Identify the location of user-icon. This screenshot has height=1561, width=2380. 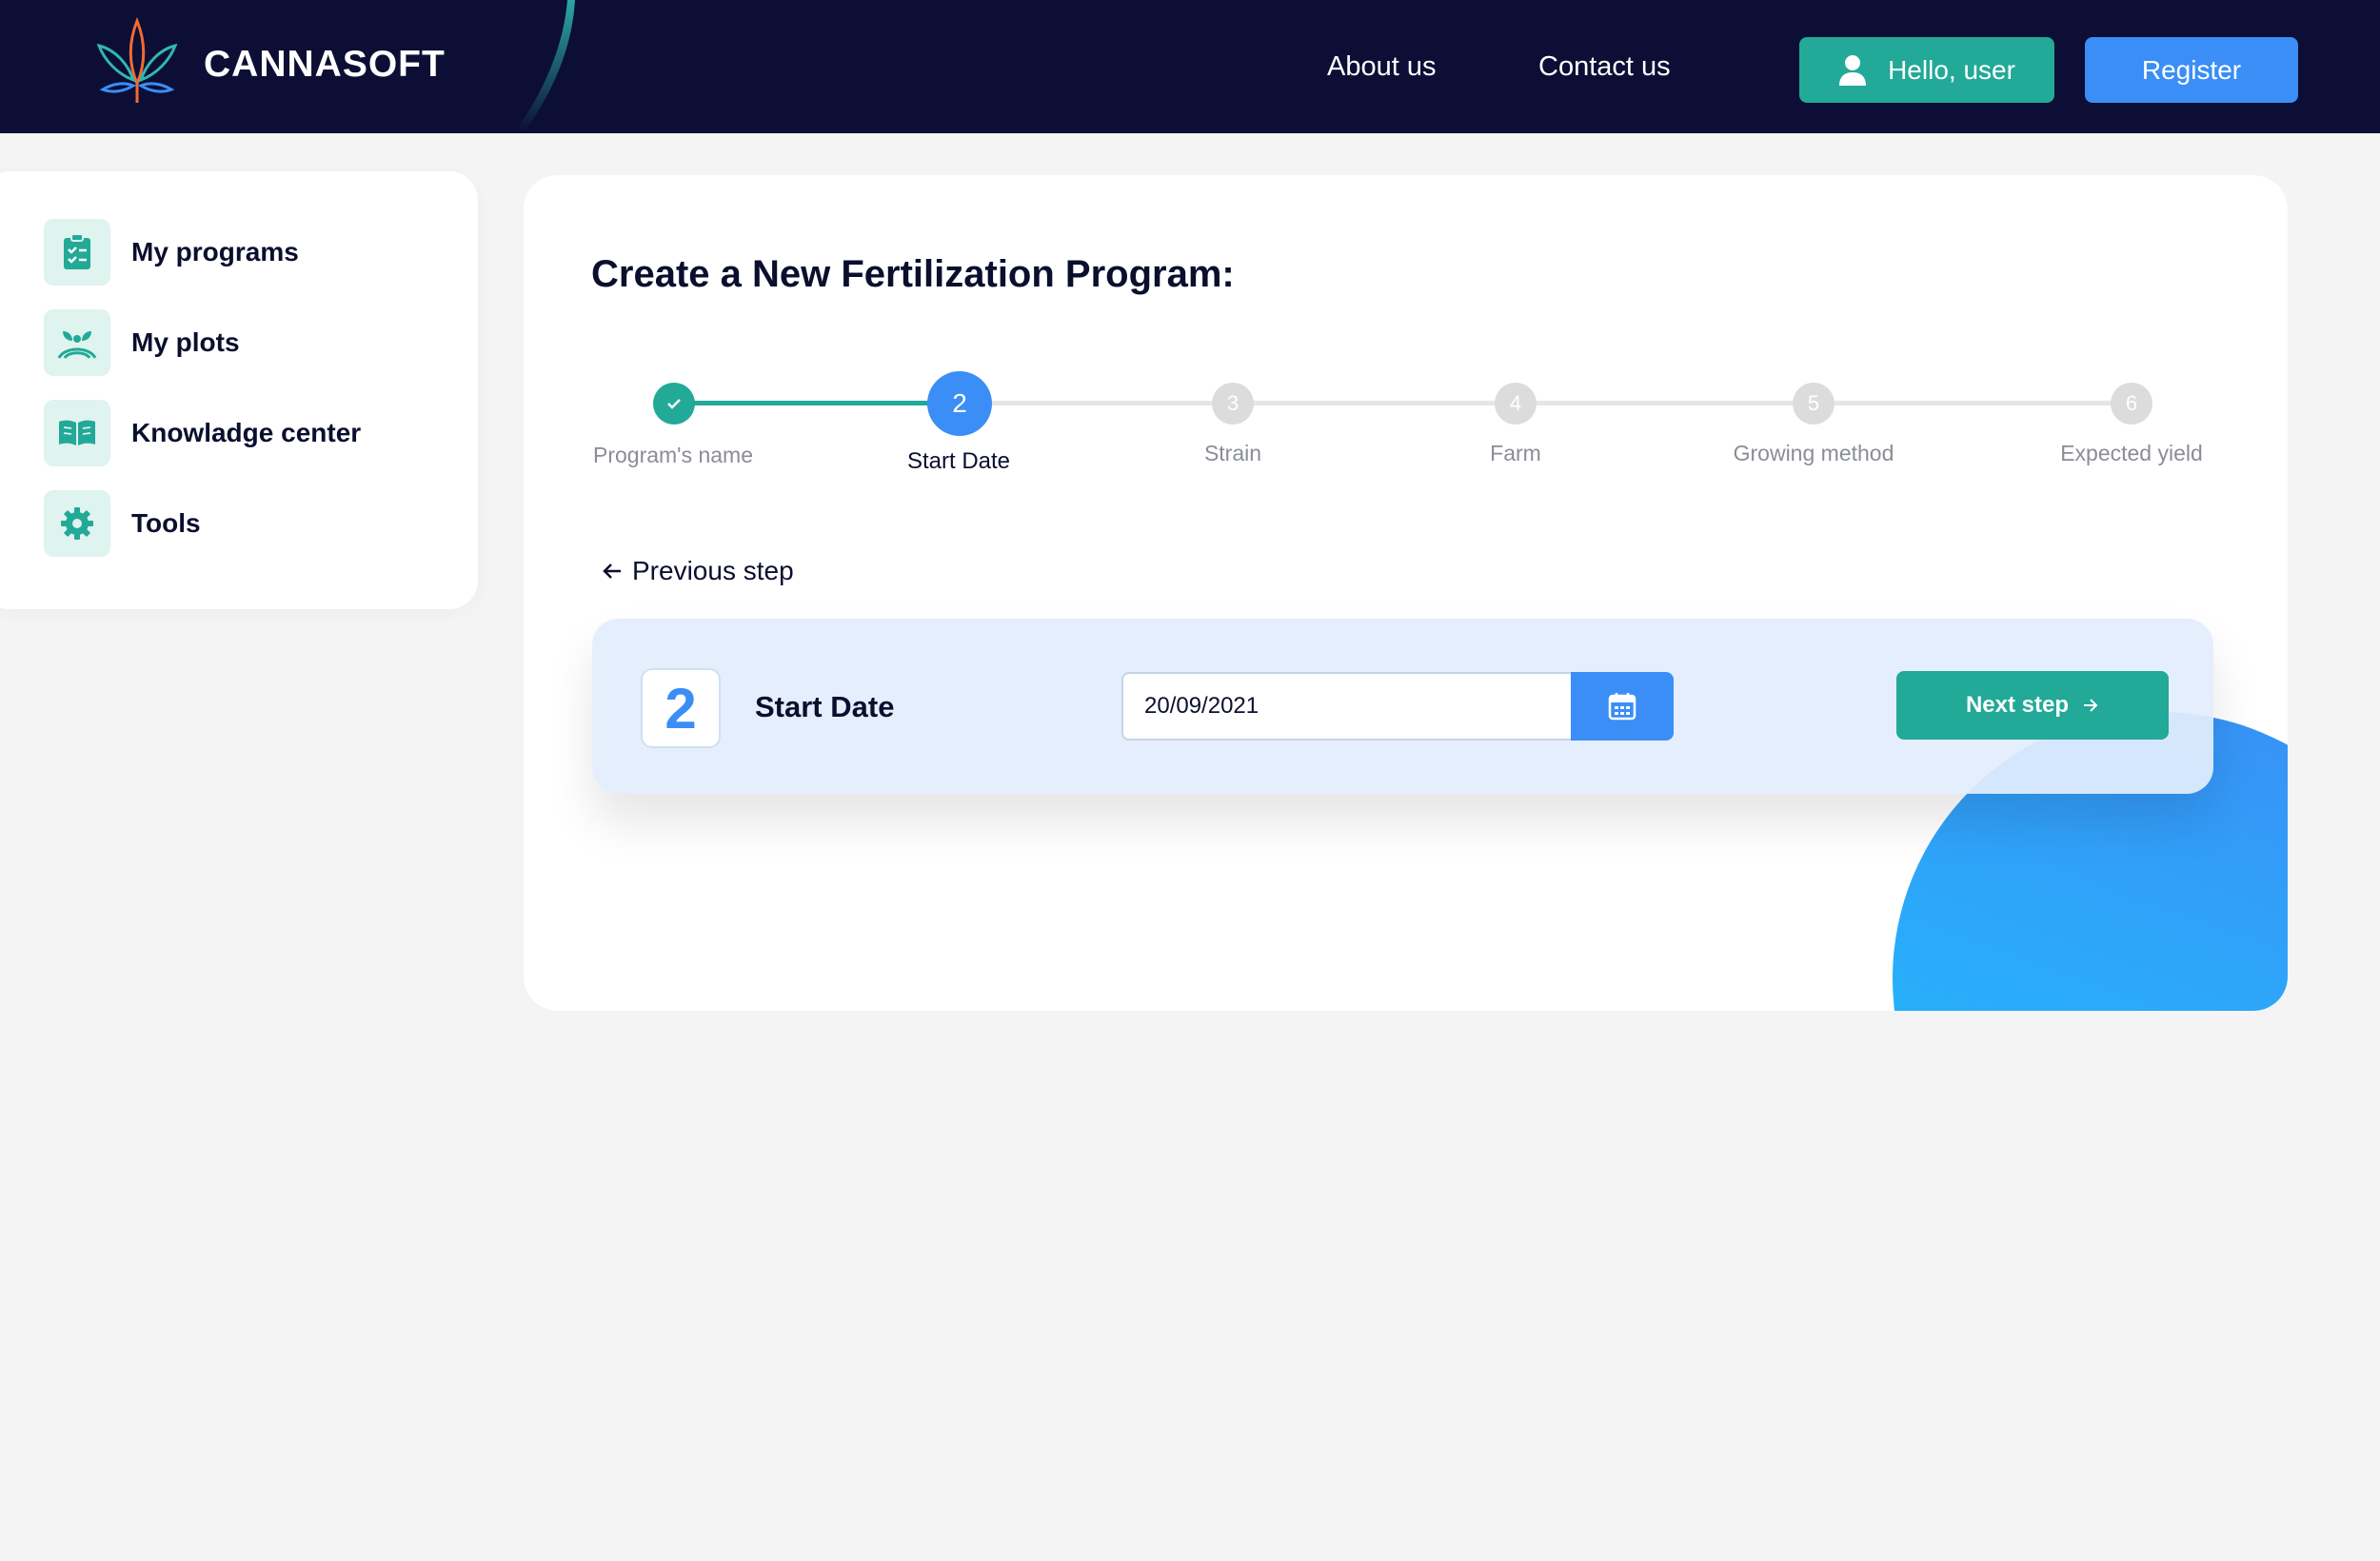
(1853, 70).